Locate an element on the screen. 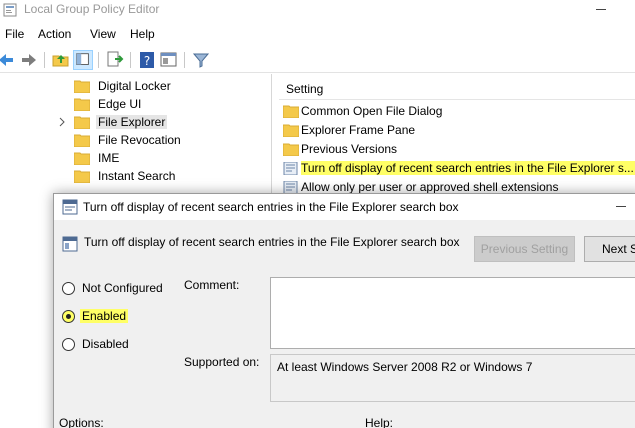 The image size is (635, 428). options-label: Options: is located at coordinates (81, 422).